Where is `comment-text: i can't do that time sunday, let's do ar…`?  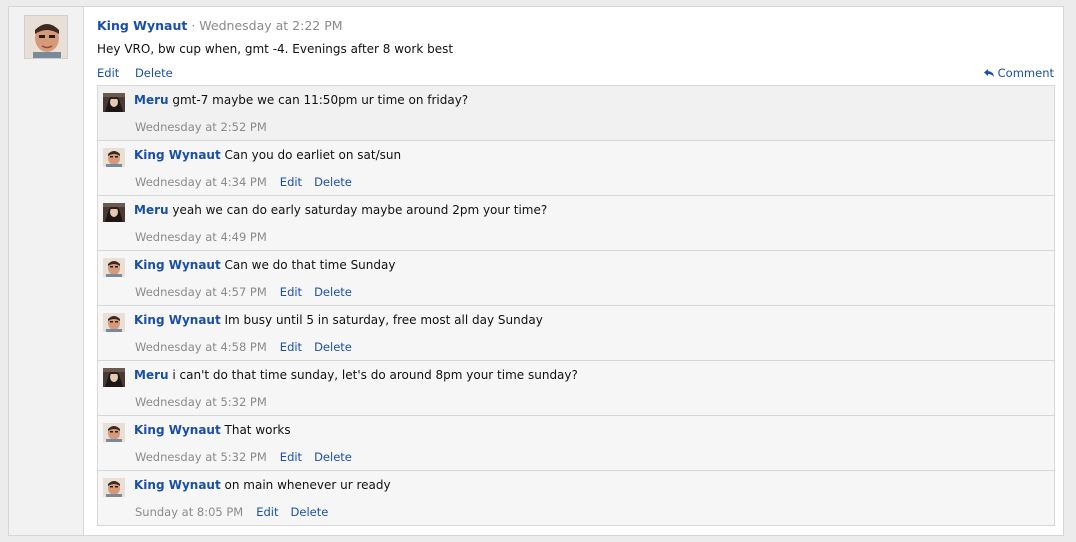 comment-text: i can't do that time sunday, let's do ar… is located at coordinates (373, 375).